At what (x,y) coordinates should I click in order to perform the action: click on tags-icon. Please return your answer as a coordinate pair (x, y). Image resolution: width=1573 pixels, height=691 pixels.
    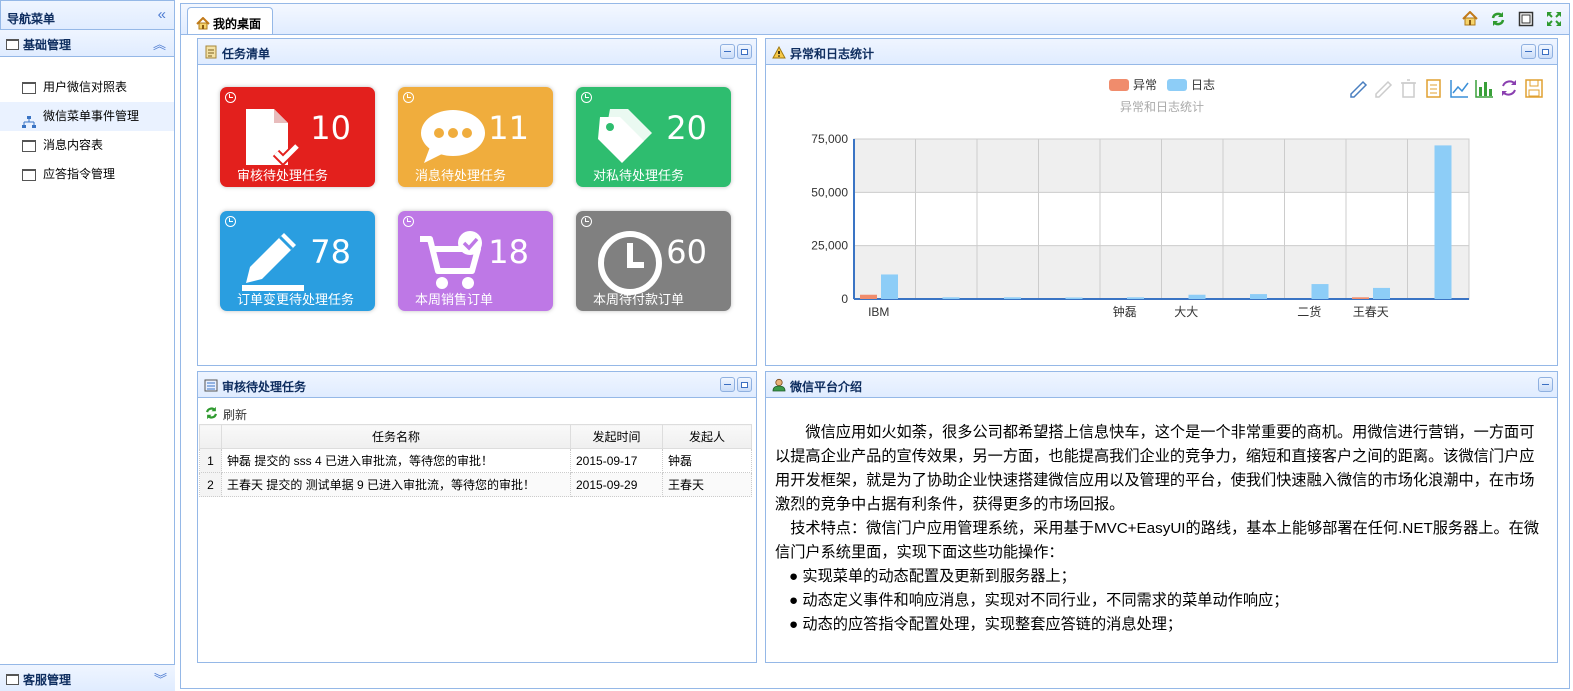
    Looking at the image, I should click on (625, 136).